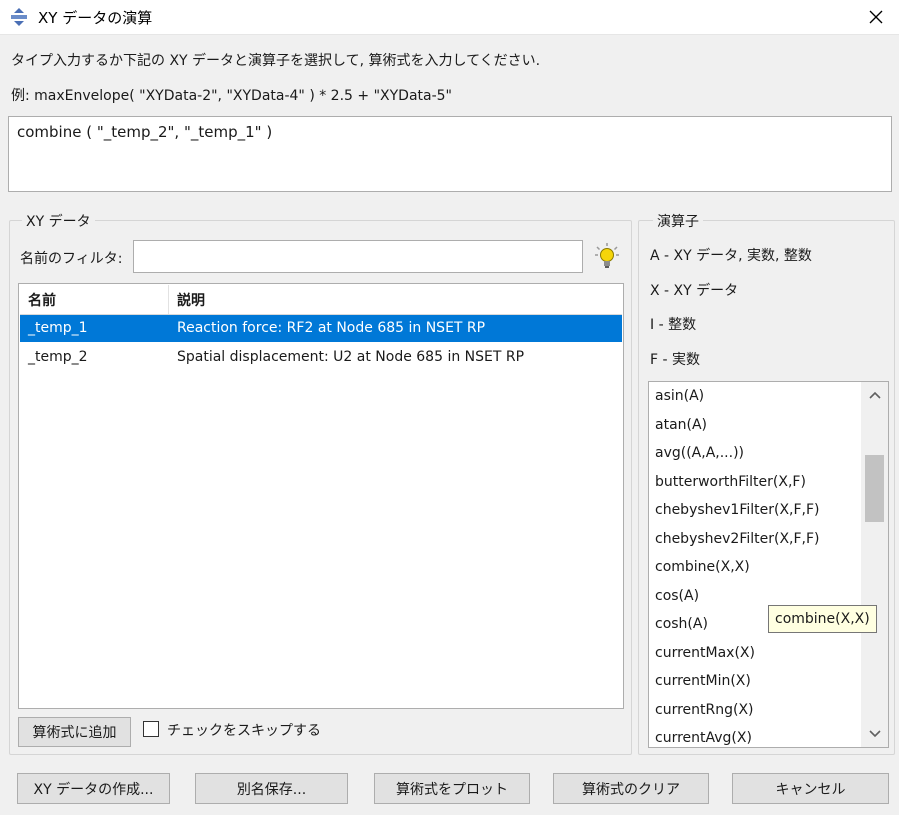 This screenshot has height=815, width=899. What do you see at coordinates (449, 17) in the screenshot?
I see `title-bar: XY データの演算` at bounding box center [449, 17].